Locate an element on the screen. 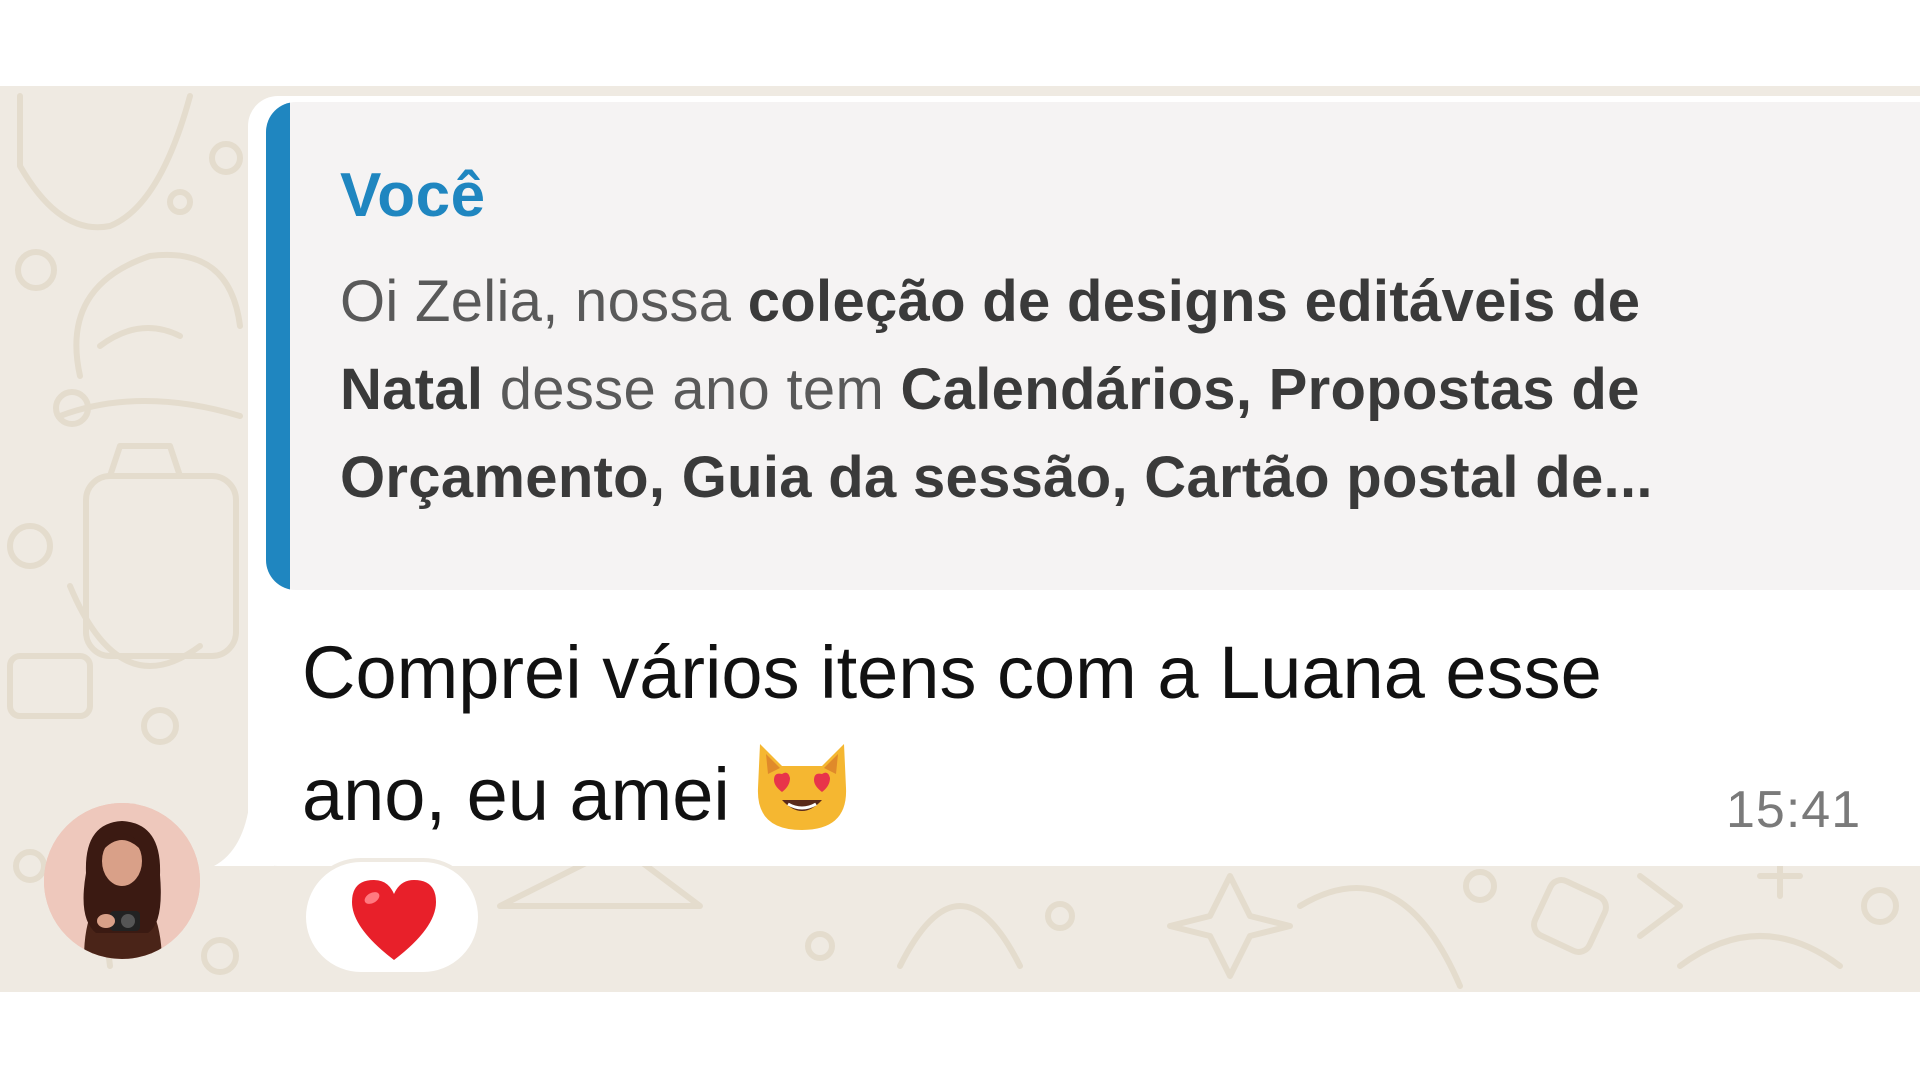  contact-avatar is located at coordinates (122, 881).